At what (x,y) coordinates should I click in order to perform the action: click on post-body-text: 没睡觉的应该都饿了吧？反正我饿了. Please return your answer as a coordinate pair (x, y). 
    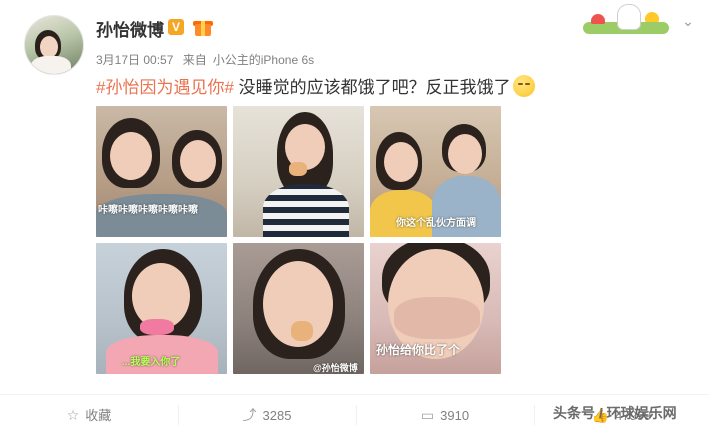
    Looking at the image, I should click on (374, 87).